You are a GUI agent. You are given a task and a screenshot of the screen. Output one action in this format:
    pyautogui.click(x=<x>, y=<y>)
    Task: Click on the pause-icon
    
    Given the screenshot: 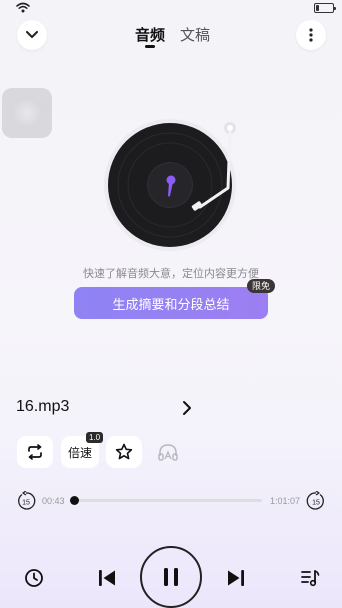 What is the action you would take?
    pyautogui.click(x=171, y=577)
    